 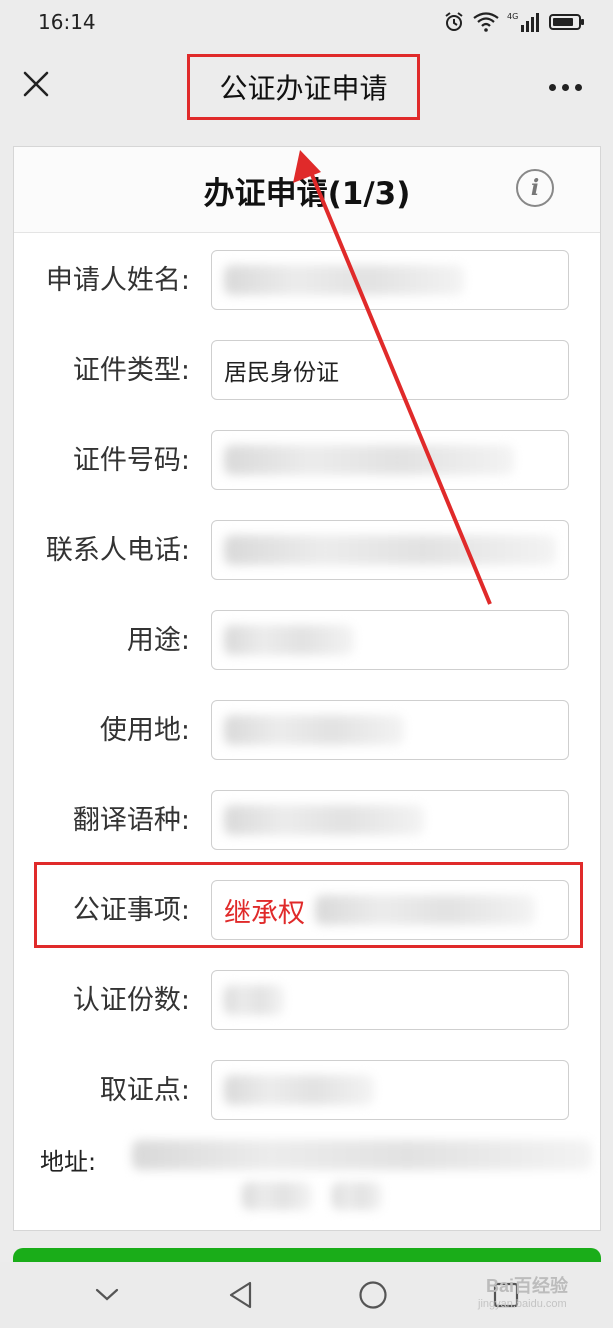 I want to click on form-row-translation-language: 翻译语种:, so click(x=307, y=821).